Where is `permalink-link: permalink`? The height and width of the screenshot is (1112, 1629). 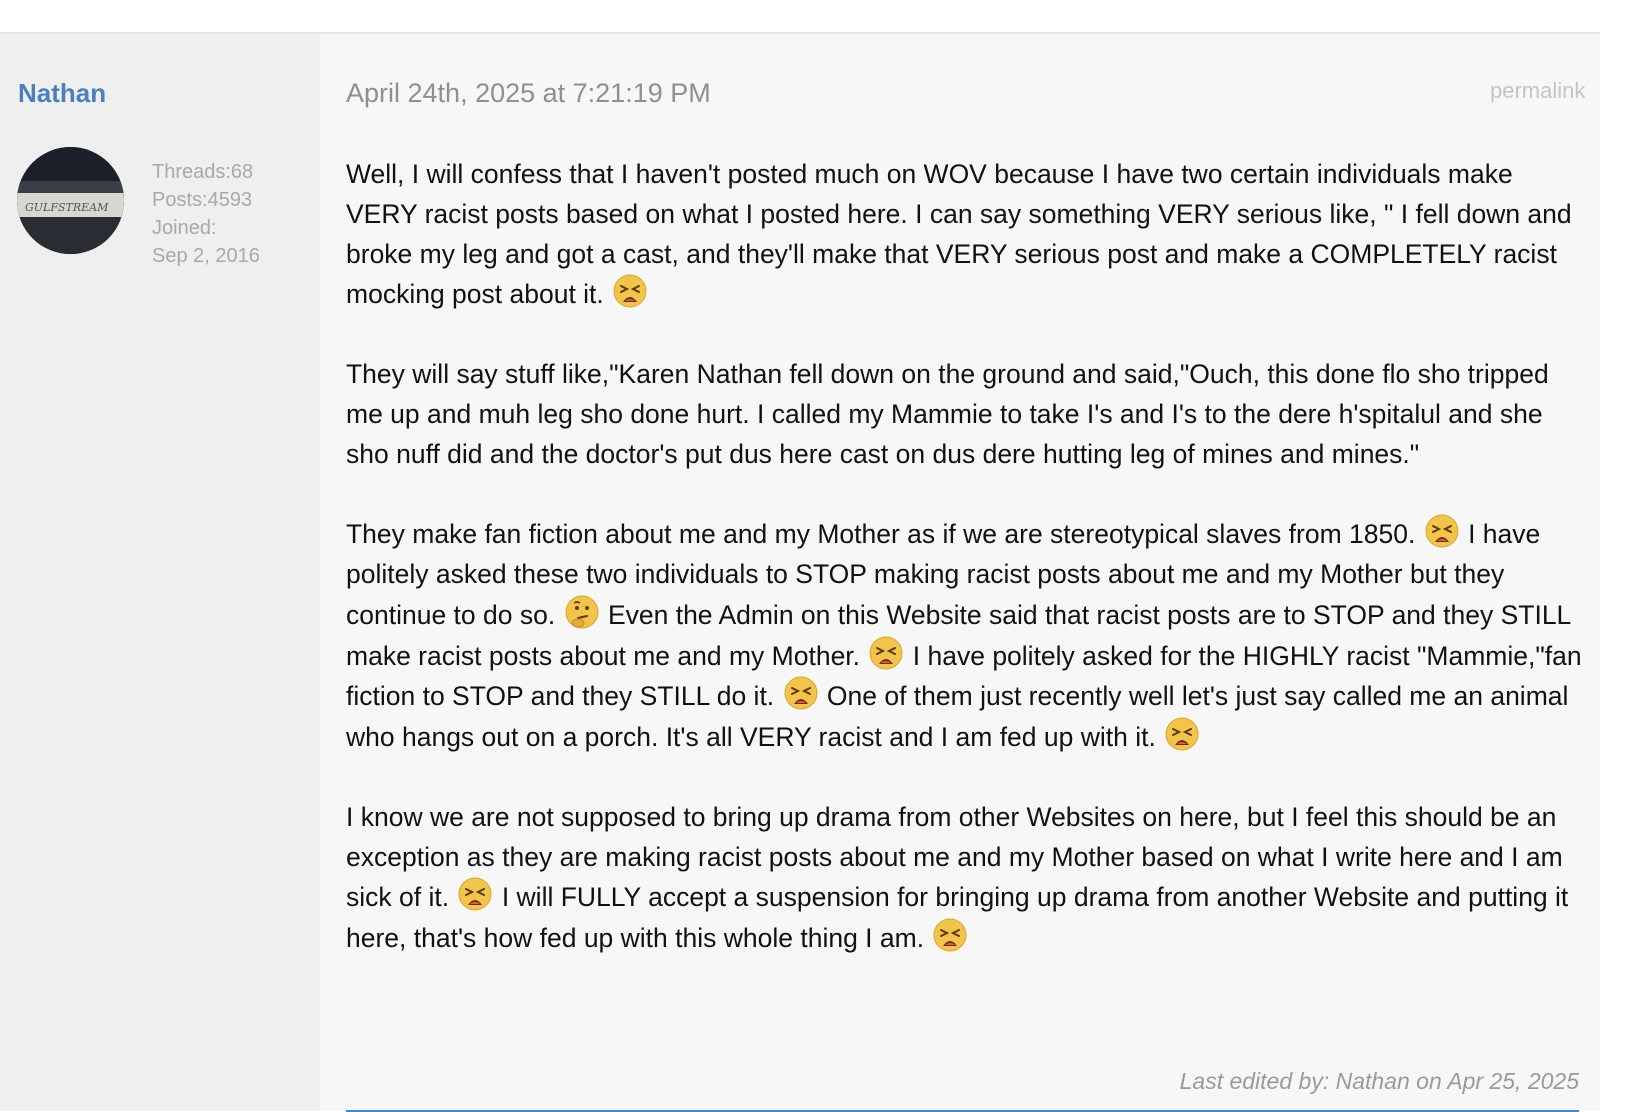 permalink-link: permalink is located at coordinates (1546, 91).